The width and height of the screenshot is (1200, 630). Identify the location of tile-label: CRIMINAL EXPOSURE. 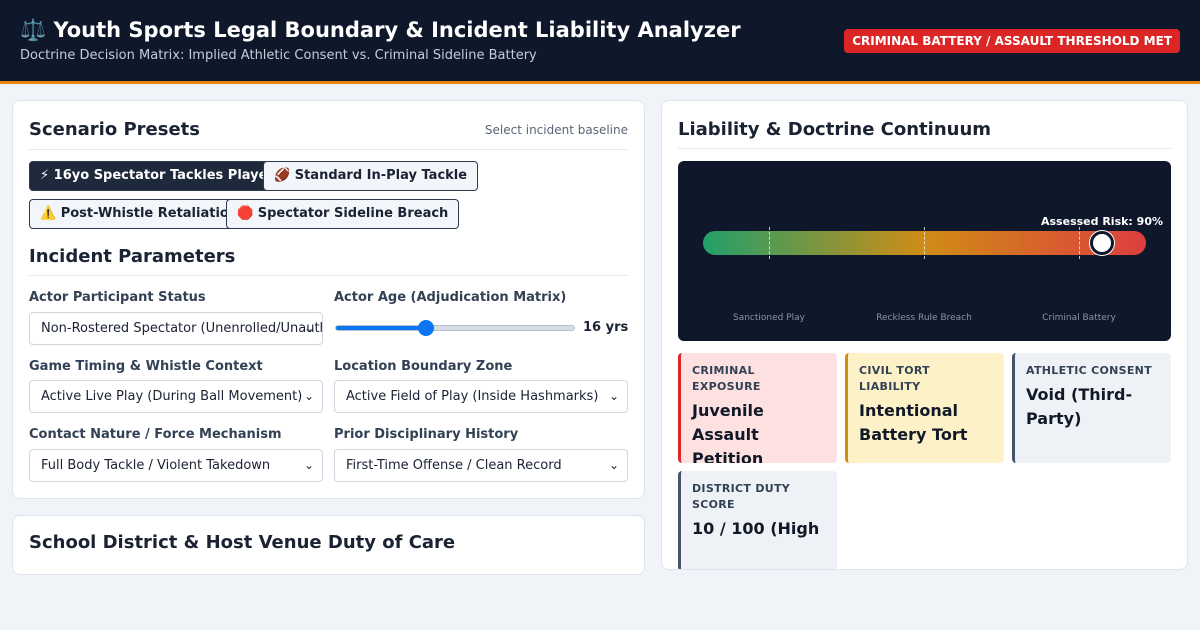
(726, 378).